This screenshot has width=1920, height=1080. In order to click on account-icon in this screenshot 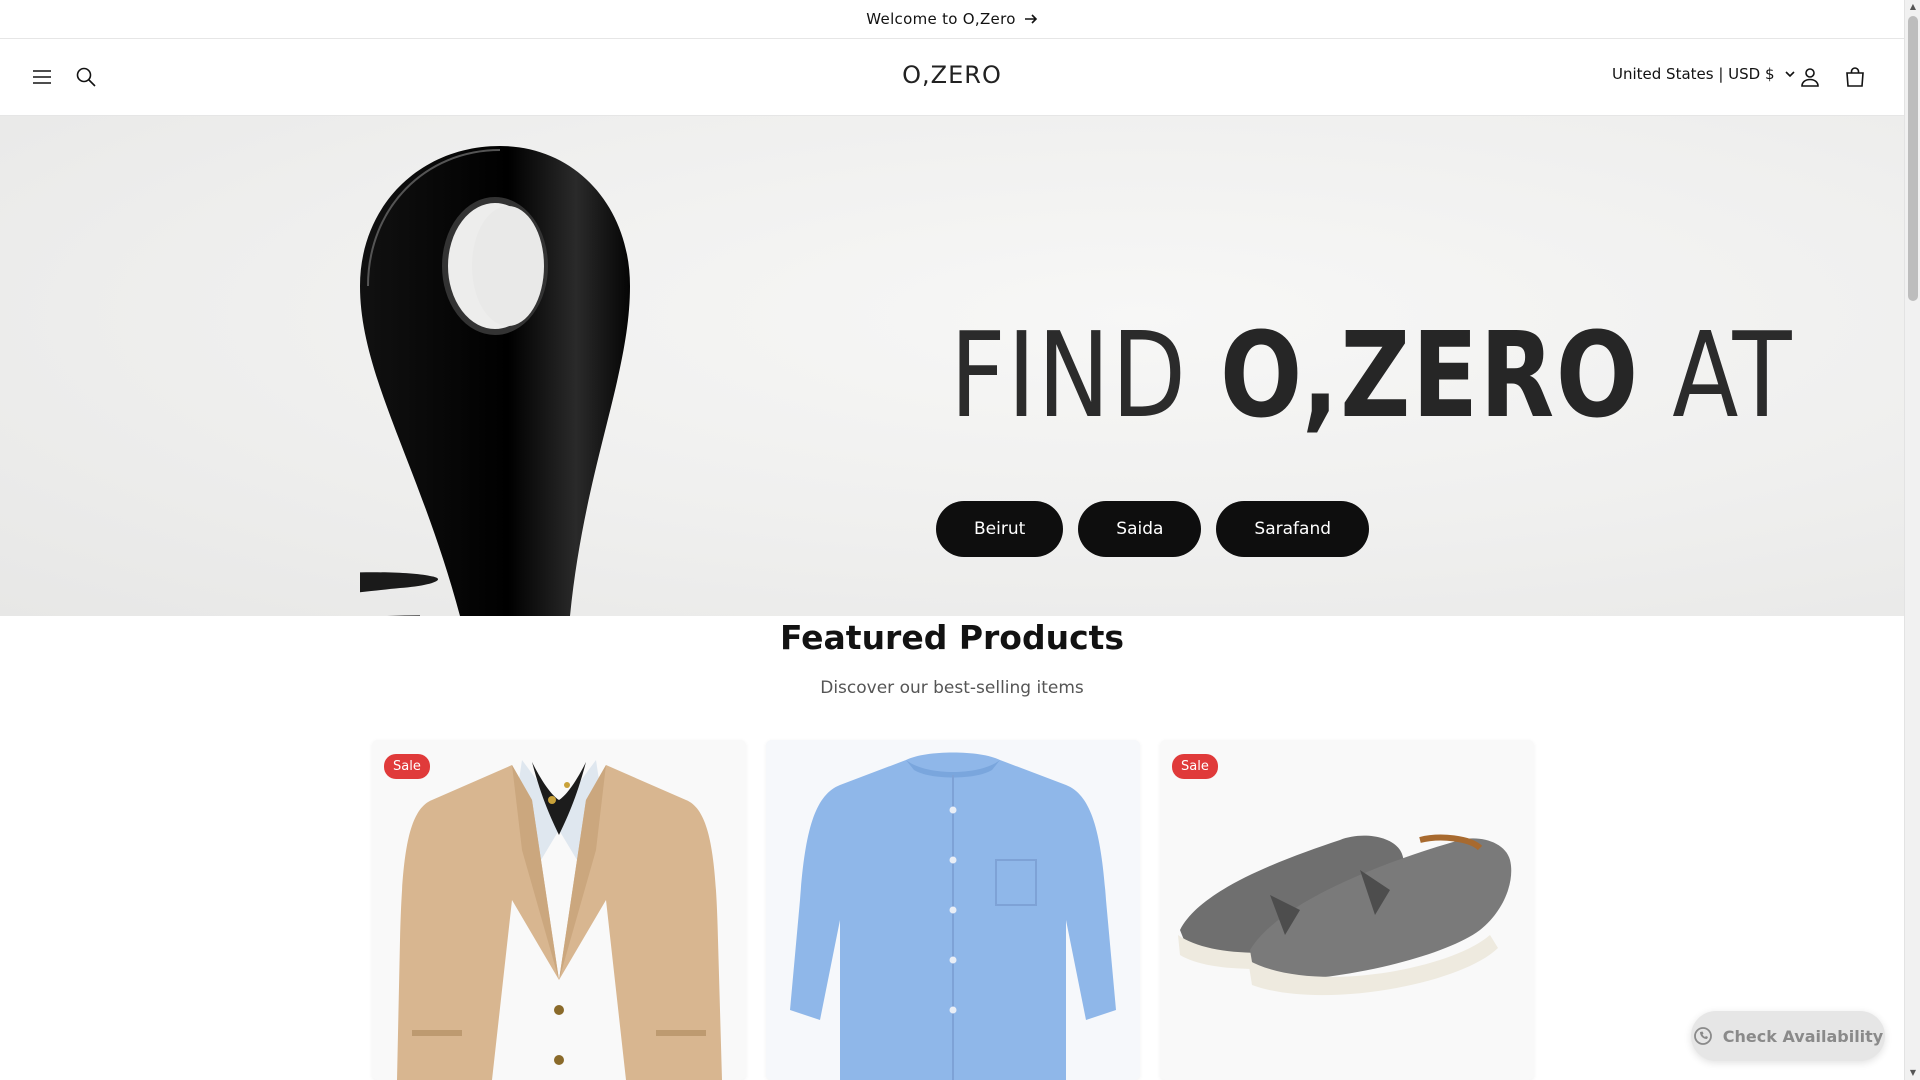, I will do `click(1810, 77)`.